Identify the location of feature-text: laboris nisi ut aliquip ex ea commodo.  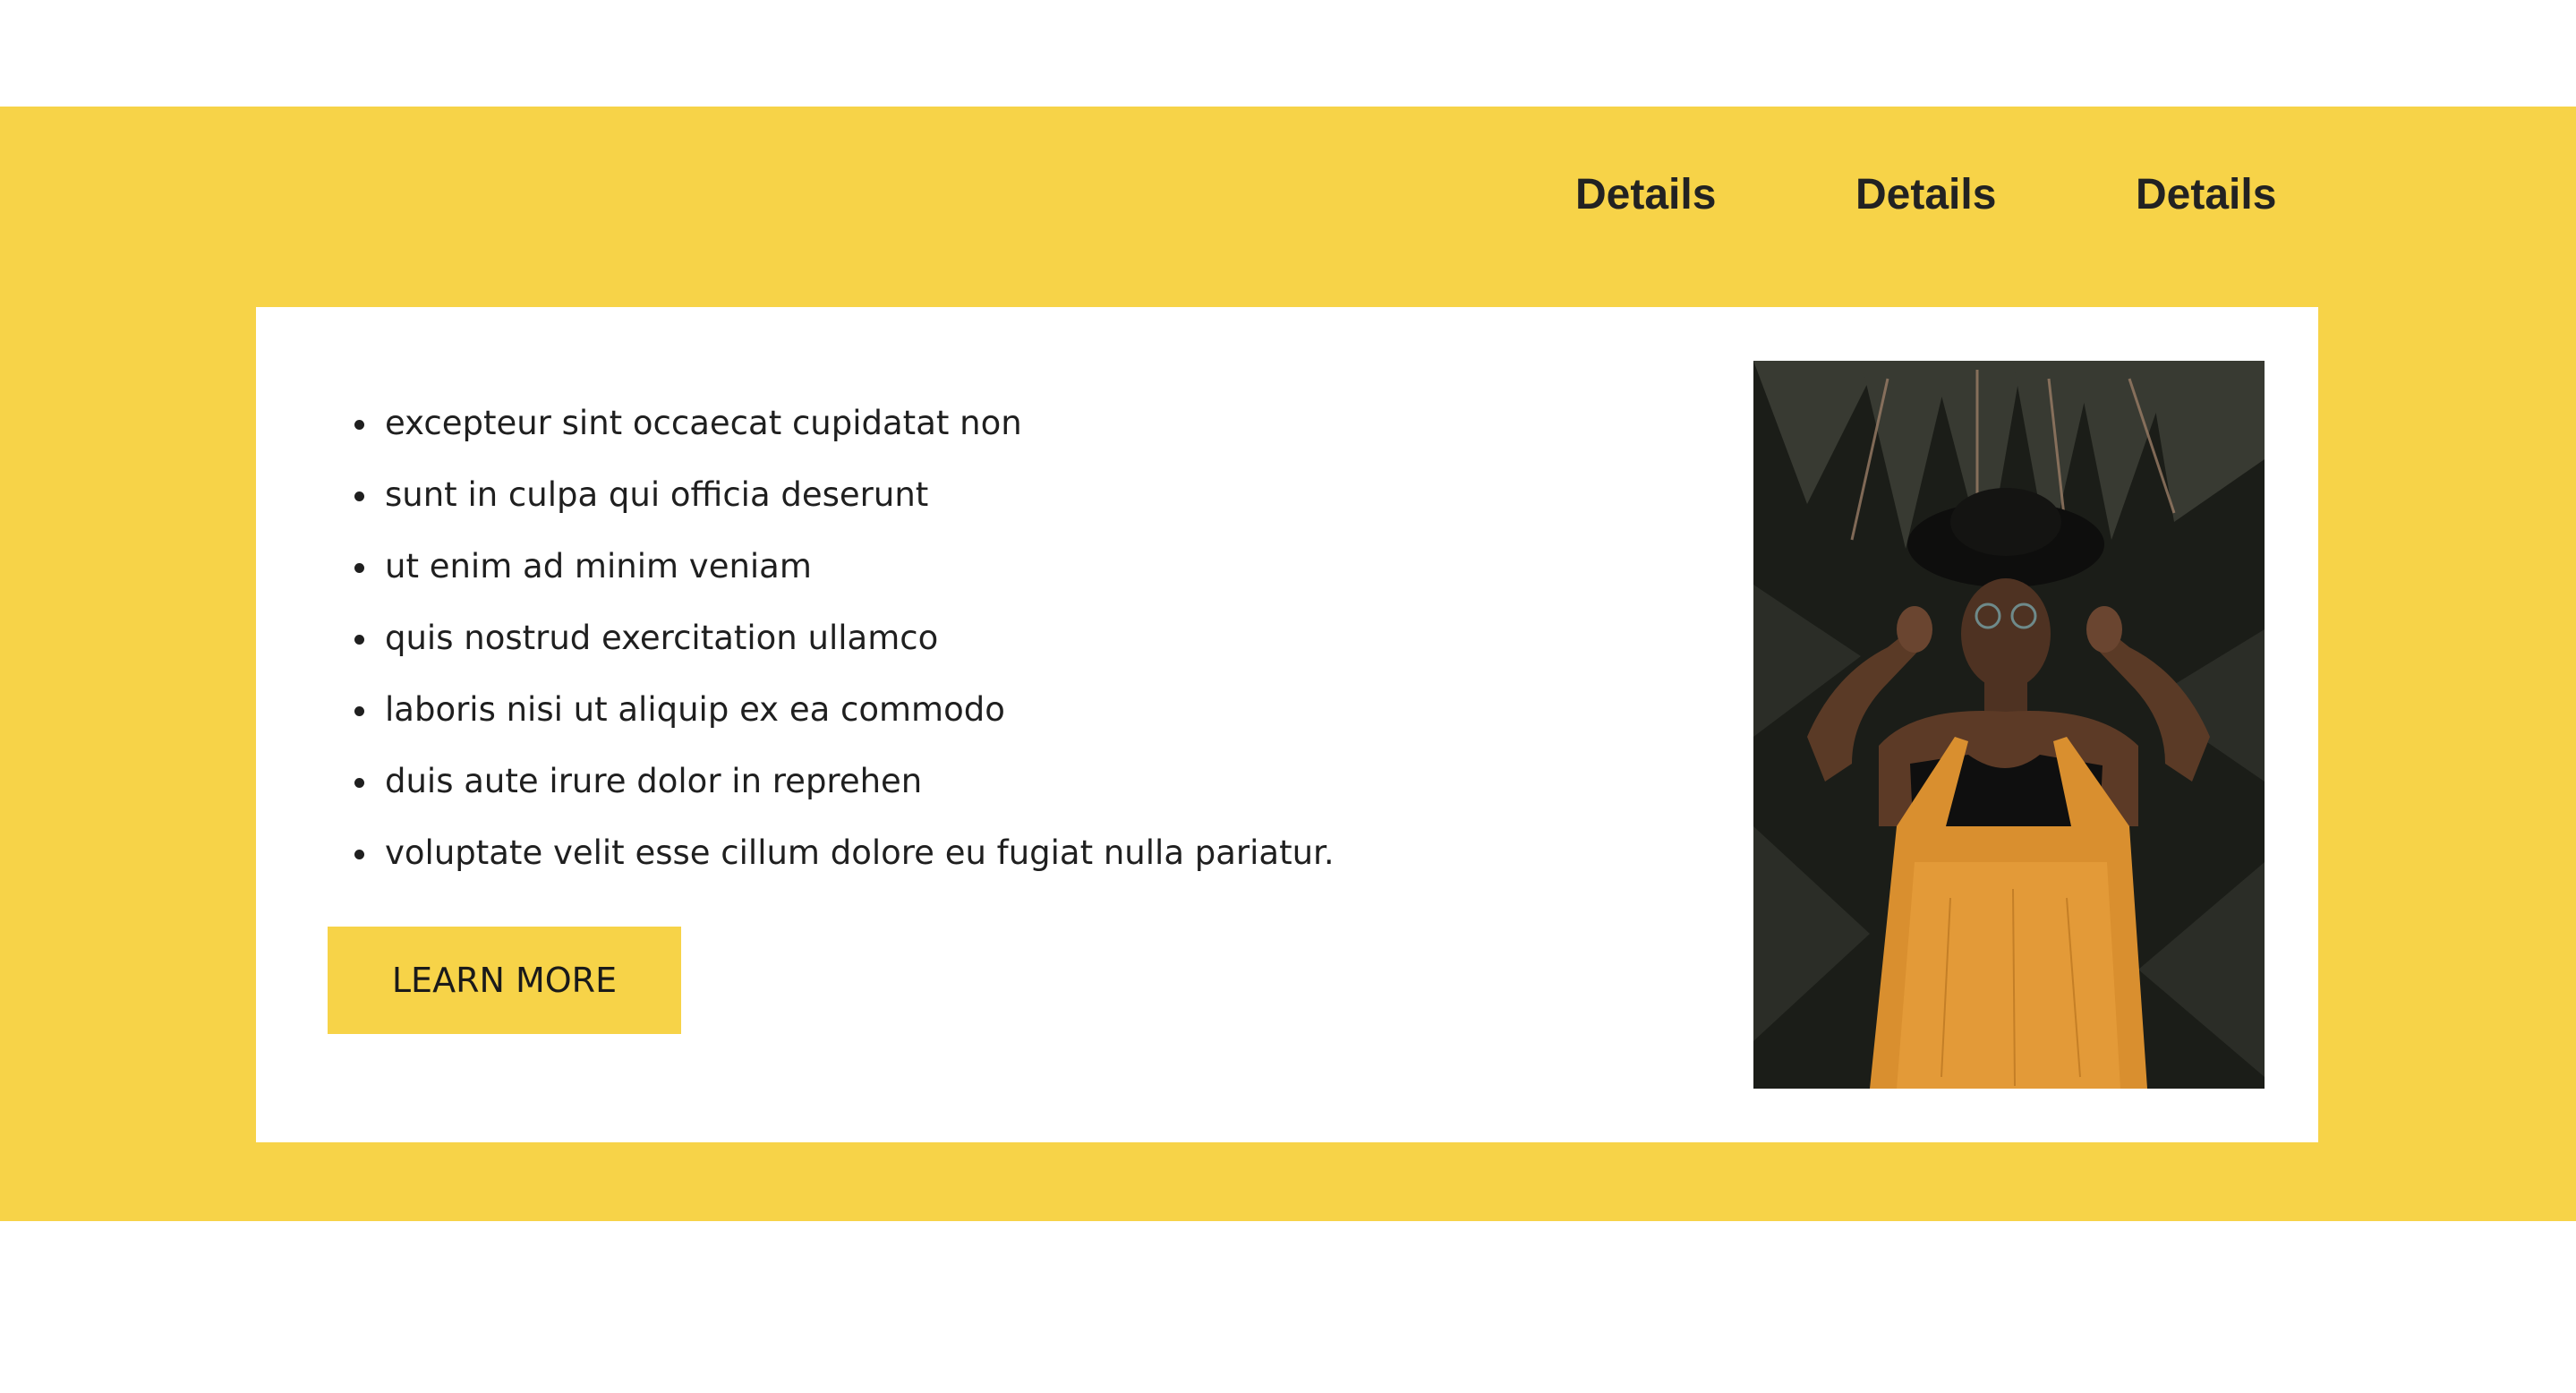
(695, 709).